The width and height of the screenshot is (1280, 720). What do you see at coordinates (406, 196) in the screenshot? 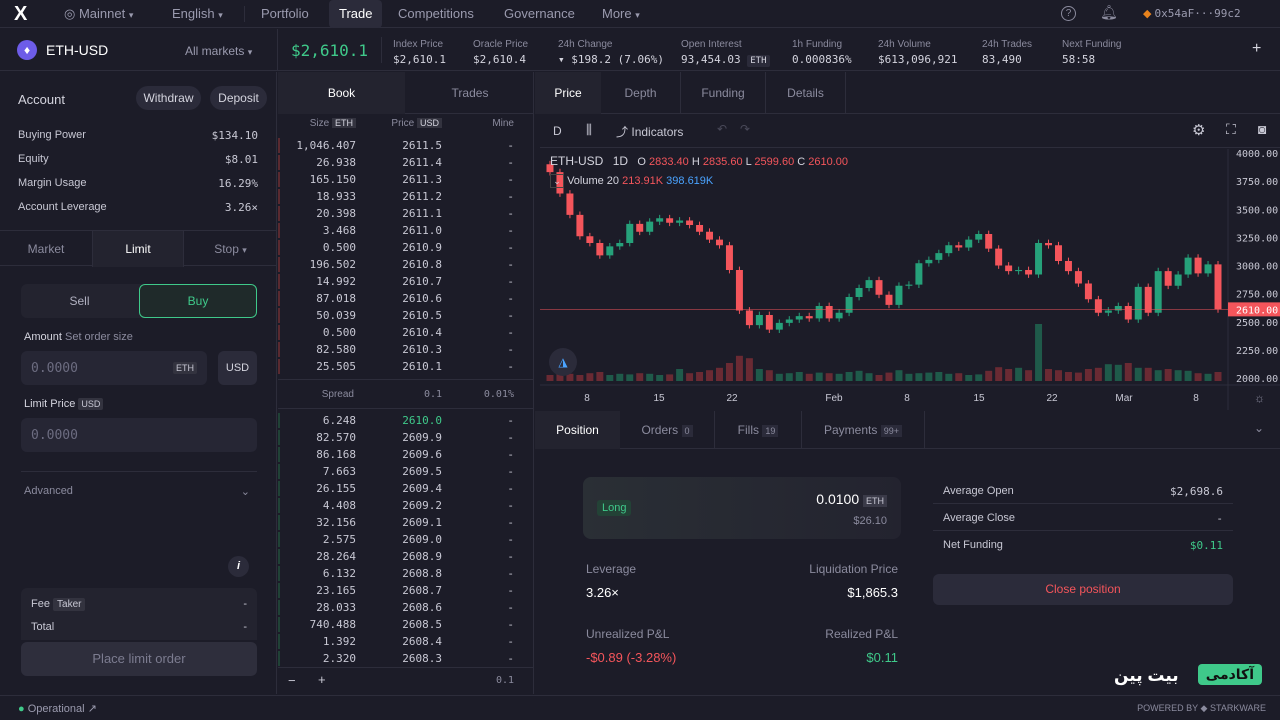
I see `book-row: 18.933 2611.2 -` at bounding box center [406, 196].